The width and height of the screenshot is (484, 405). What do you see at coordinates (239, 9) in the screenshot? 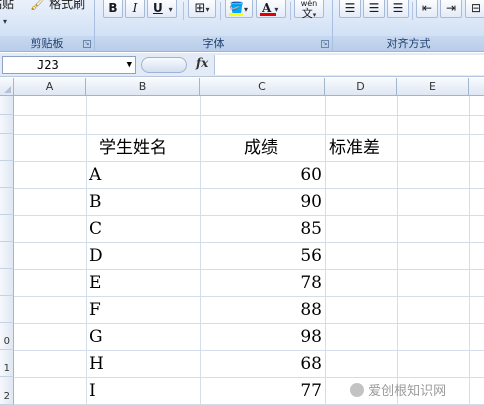
I see `fill-color-button: 🪣▾` at bounding box center [239, 9].